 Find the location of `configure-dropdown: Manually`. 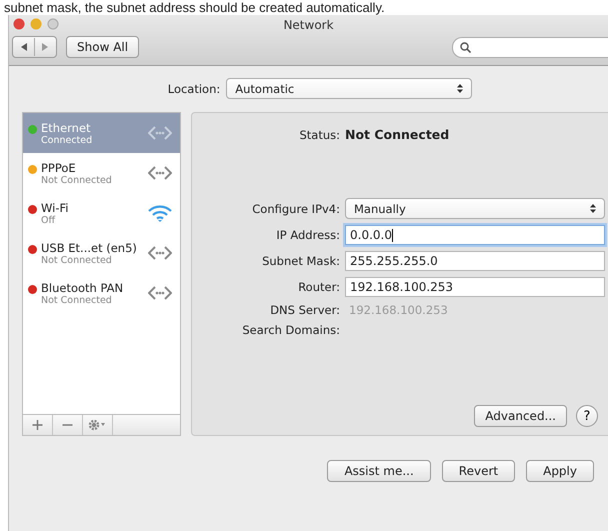

configure-dropdown: Manually is located at coordinates (475, 208).